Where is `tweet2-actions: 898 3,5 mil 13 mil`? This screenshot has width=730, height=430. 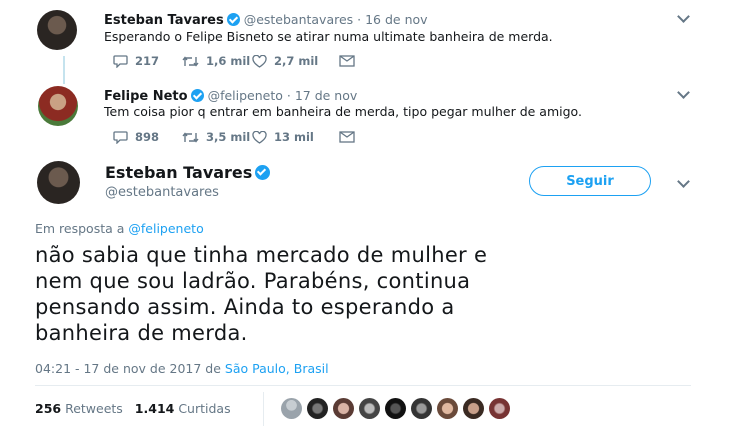
tweet2-actions: 898 3,5 mil 13 mil is located at coordinates (234, 137).